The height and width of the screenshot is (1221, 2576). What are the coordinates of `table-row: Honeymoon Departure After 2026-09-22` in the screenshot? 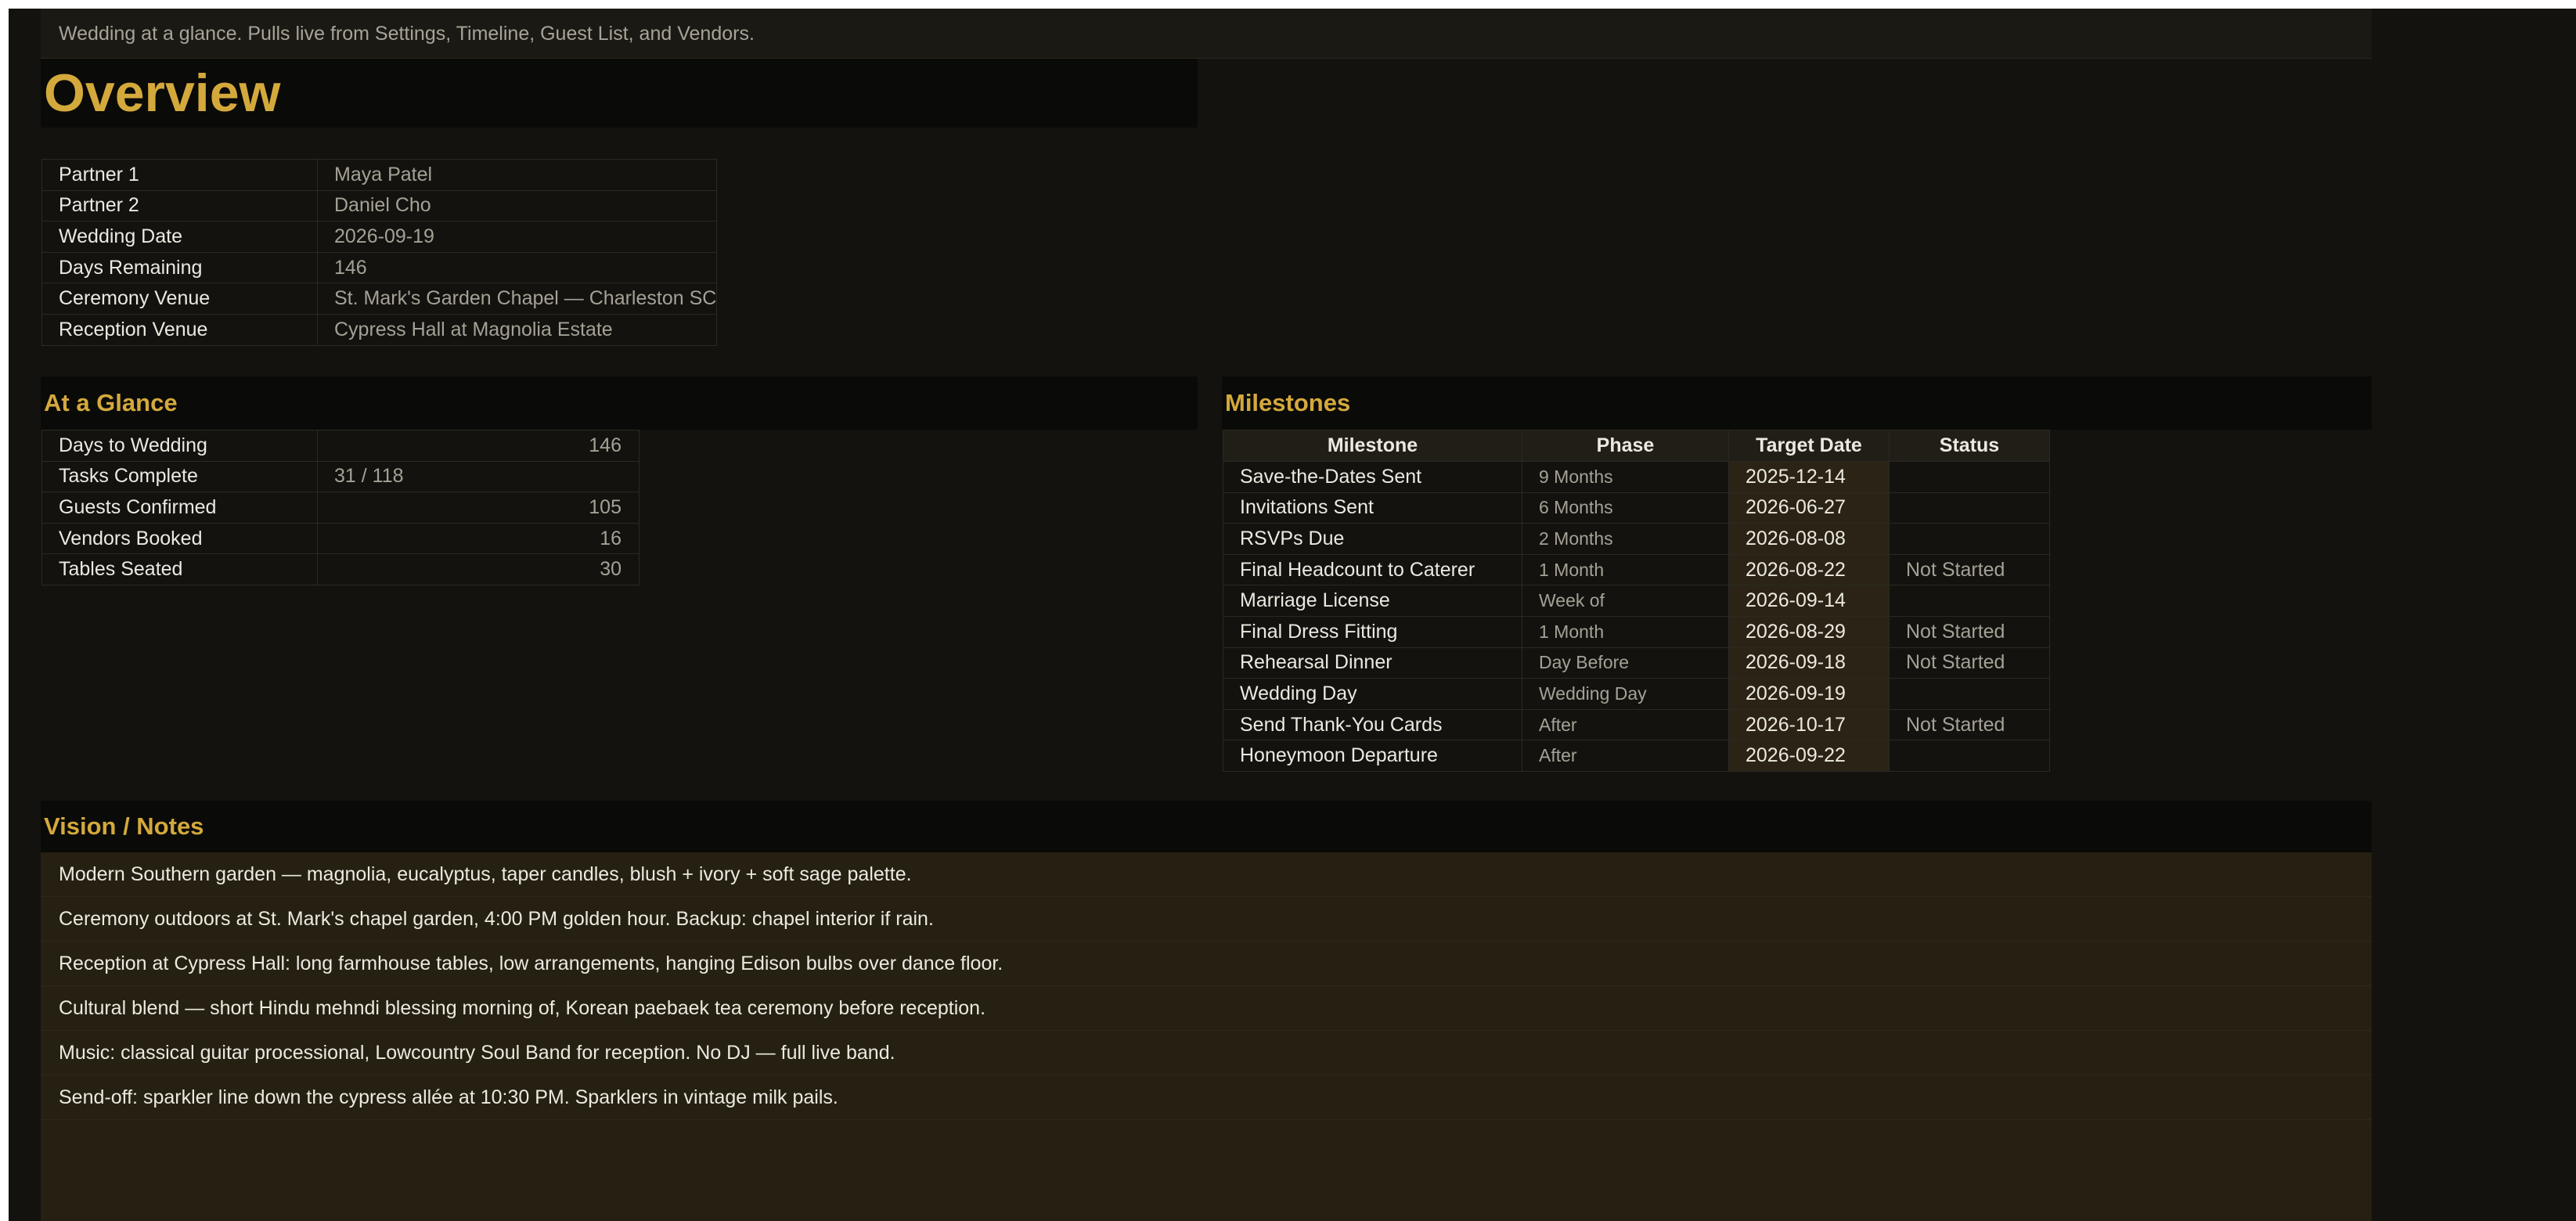 It's located at (1636, 756).